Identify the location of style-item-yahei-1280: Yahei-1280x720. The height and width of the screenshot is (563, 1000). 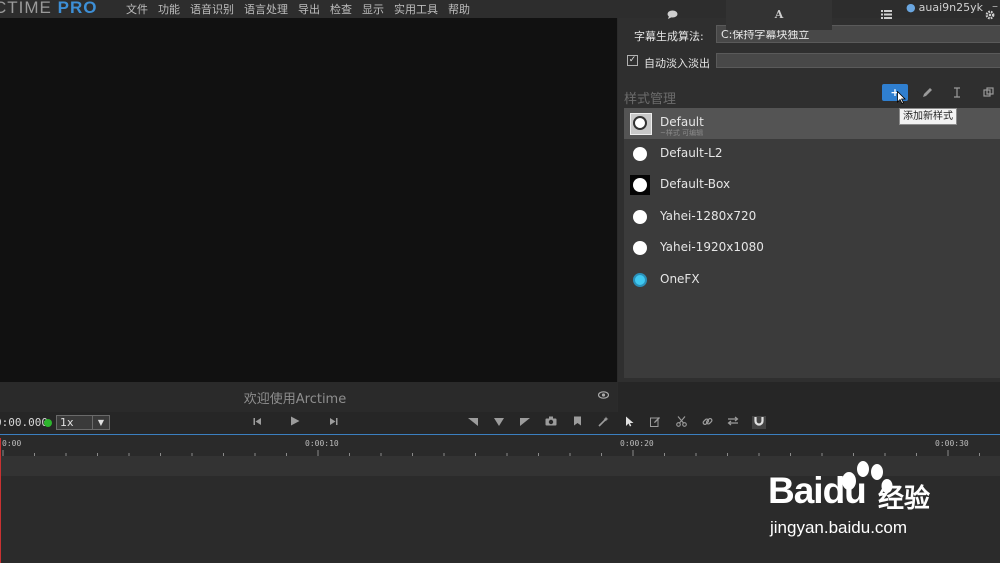
(812, 217).